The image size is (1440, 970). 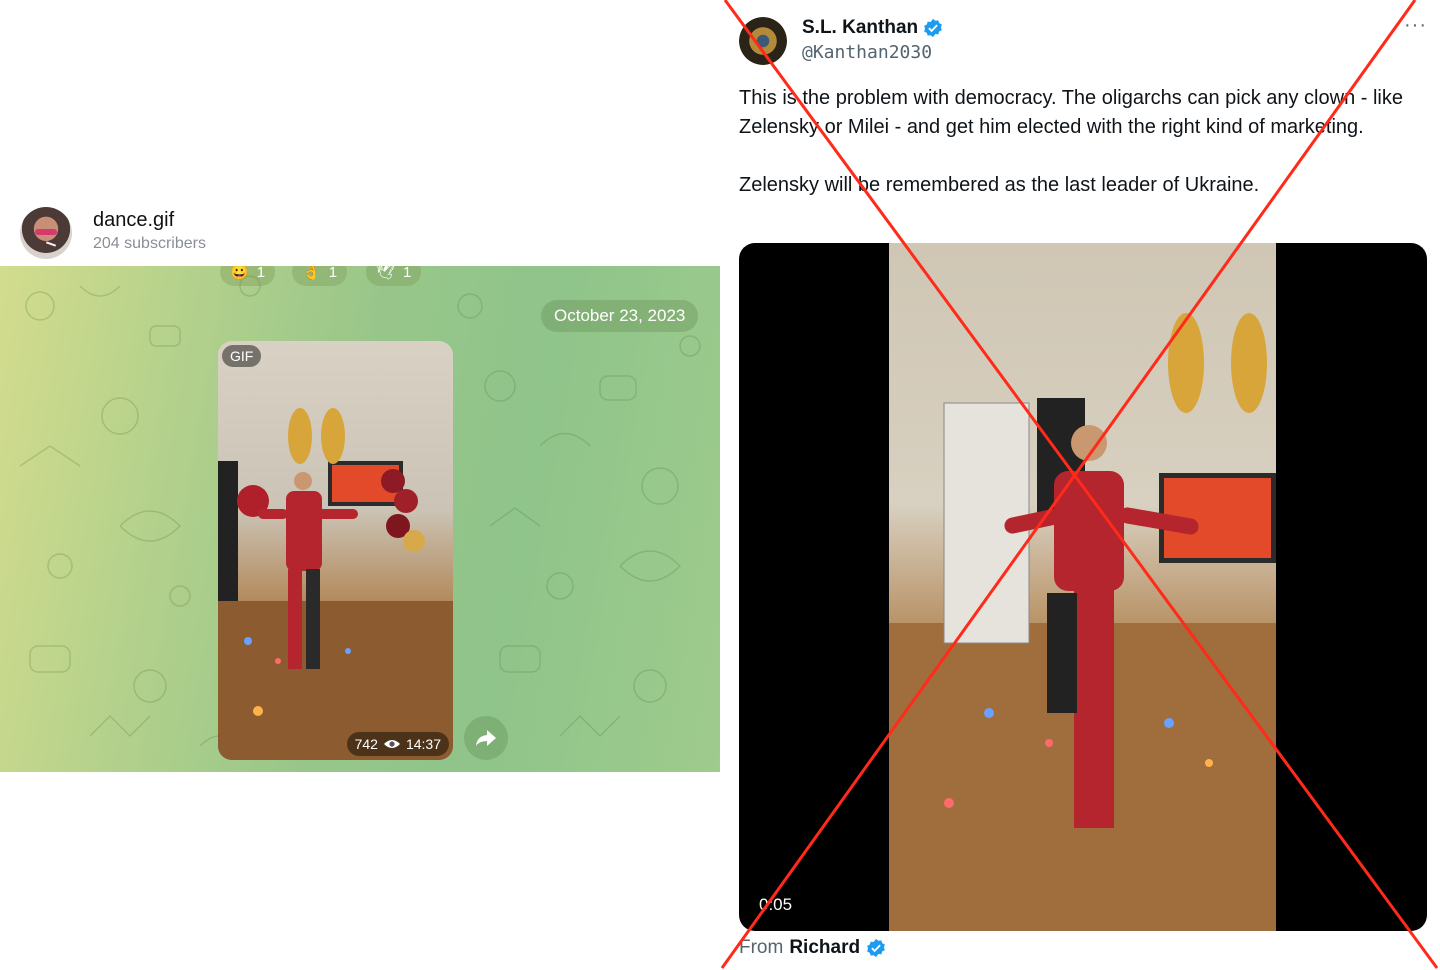 I want to click on channel-avatar, so click(x=46, y=233).